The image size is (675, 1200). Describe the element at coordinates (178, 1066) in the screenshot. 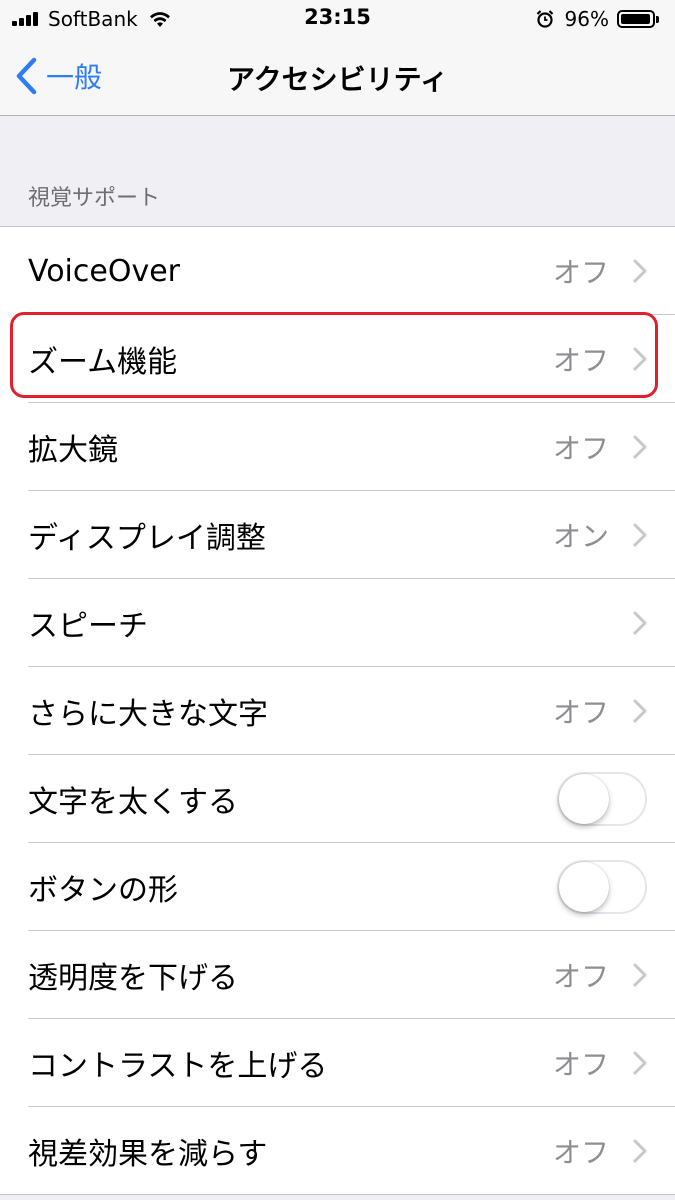

I see `setting-label: コントラストを上げる` at that location.